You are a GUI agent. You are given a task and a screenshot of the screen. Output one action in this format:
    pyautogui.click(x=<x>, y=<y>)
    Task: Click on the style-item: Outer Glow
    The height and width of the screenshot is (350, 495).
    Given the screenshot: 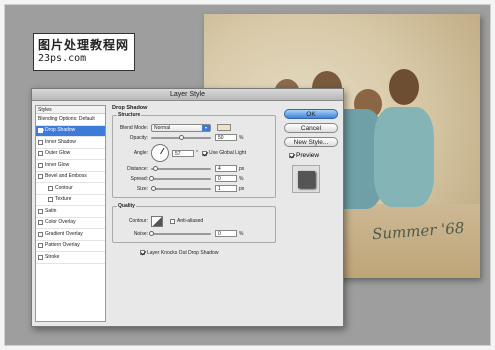 What is the action you would take?
    pyautogui.click(x=70, y=154)
    